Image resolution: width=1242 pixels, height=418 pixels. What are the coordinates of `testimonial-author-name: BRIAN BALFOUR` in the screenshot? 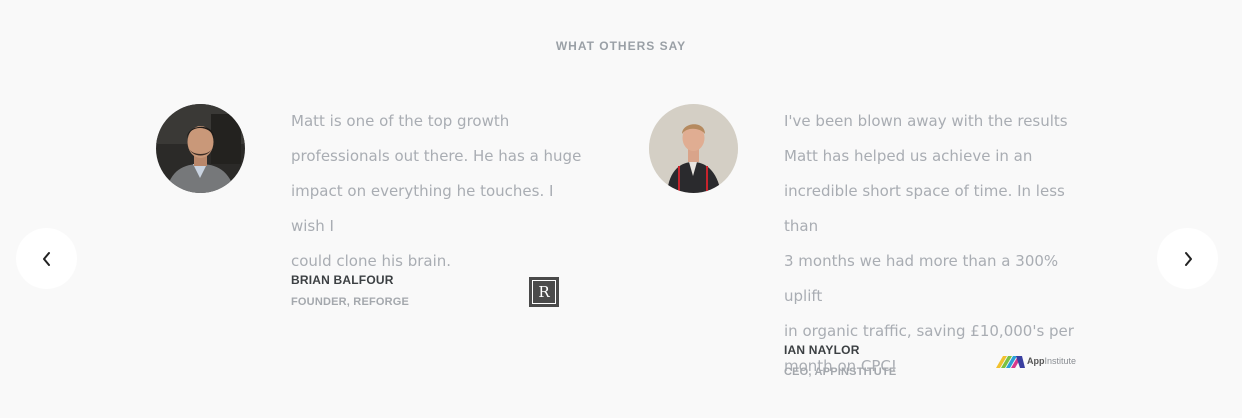 It's located at (342, 280).